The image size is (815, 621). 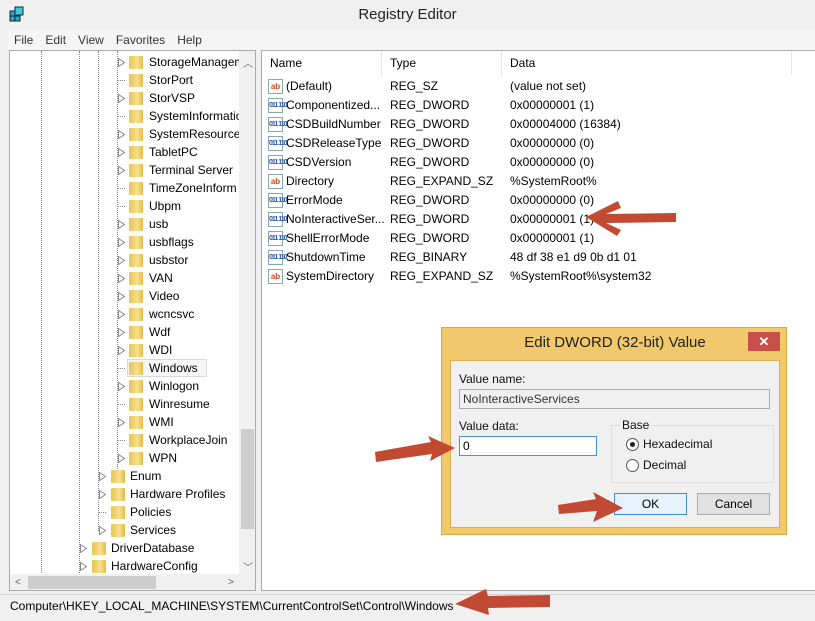 What do you see at coordinates (631, 218) in the screenshot?
I see `arrow-to-nointeractive-row` at bounding box center [631, 218].